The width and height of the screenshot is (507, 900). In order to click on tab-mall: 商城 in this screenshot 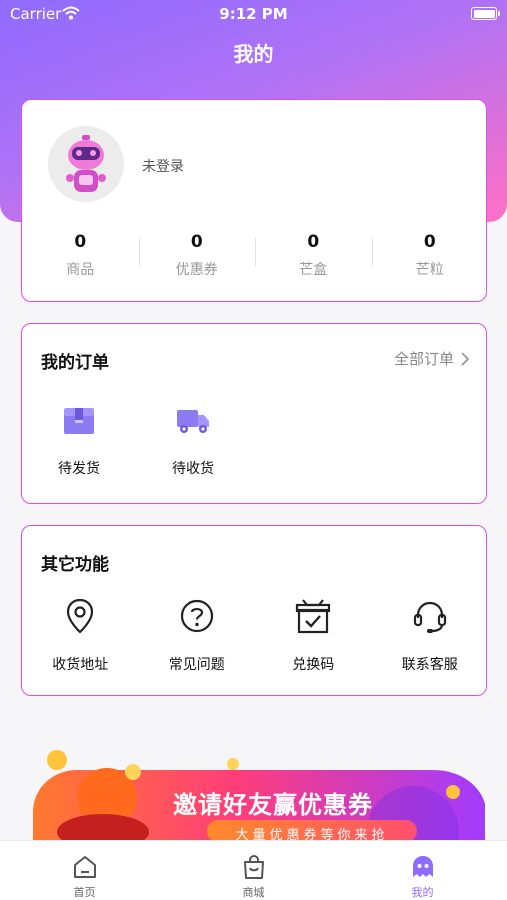, I will do `click(253, 870)`.